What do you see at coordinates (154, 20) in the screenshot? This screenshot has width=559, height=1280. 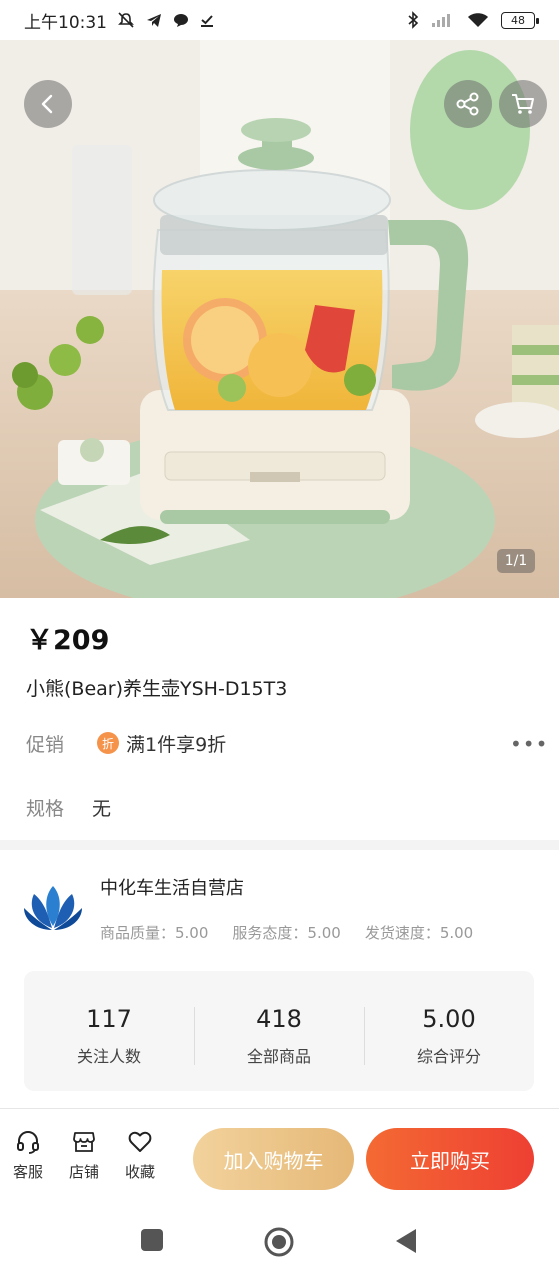 I see `telegram-icon` at bounding box center [154, 20].